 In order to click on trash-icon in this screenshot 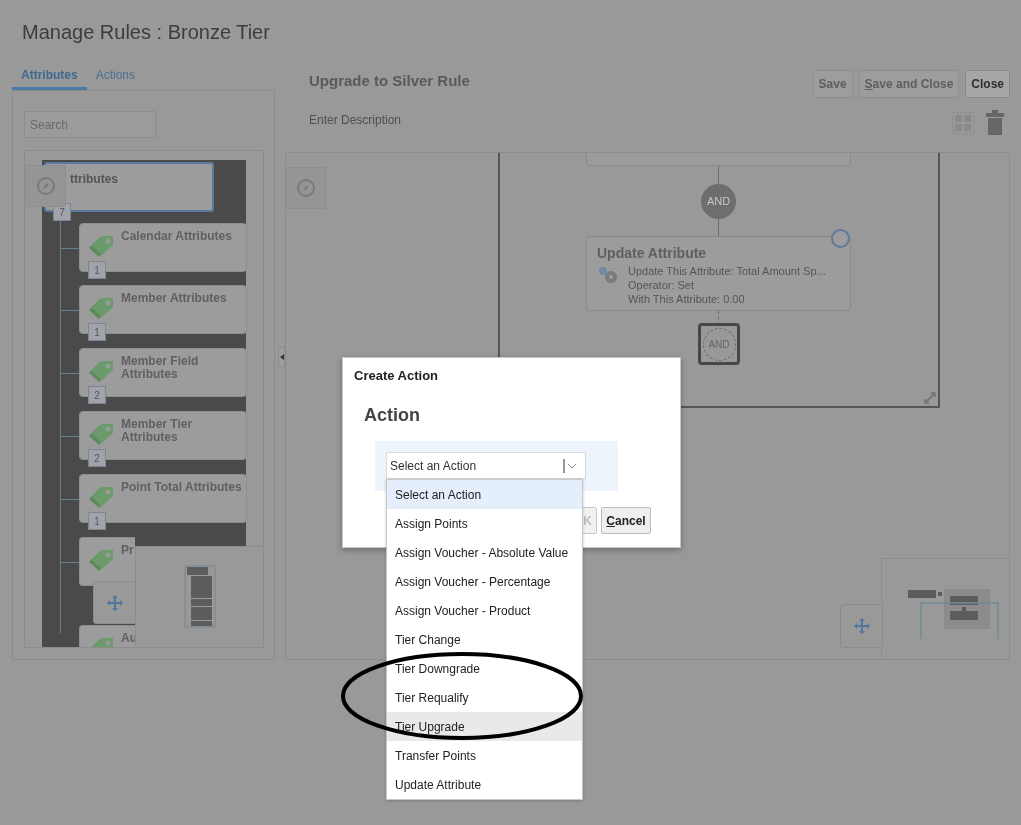, I will do `click(995, 122)`.